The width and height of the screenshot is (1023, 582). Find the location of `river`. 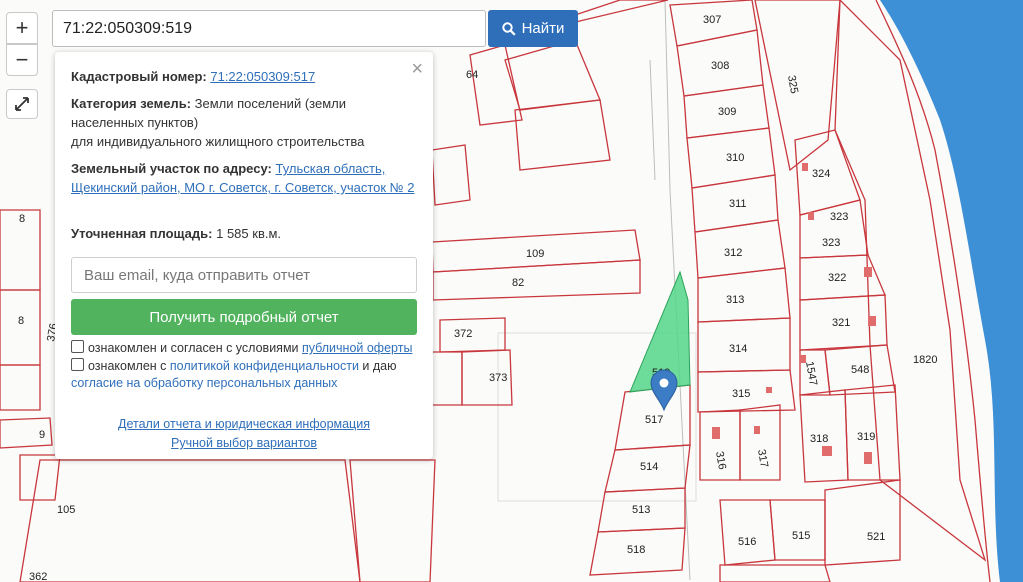

river is located at coordinates (951, 291).